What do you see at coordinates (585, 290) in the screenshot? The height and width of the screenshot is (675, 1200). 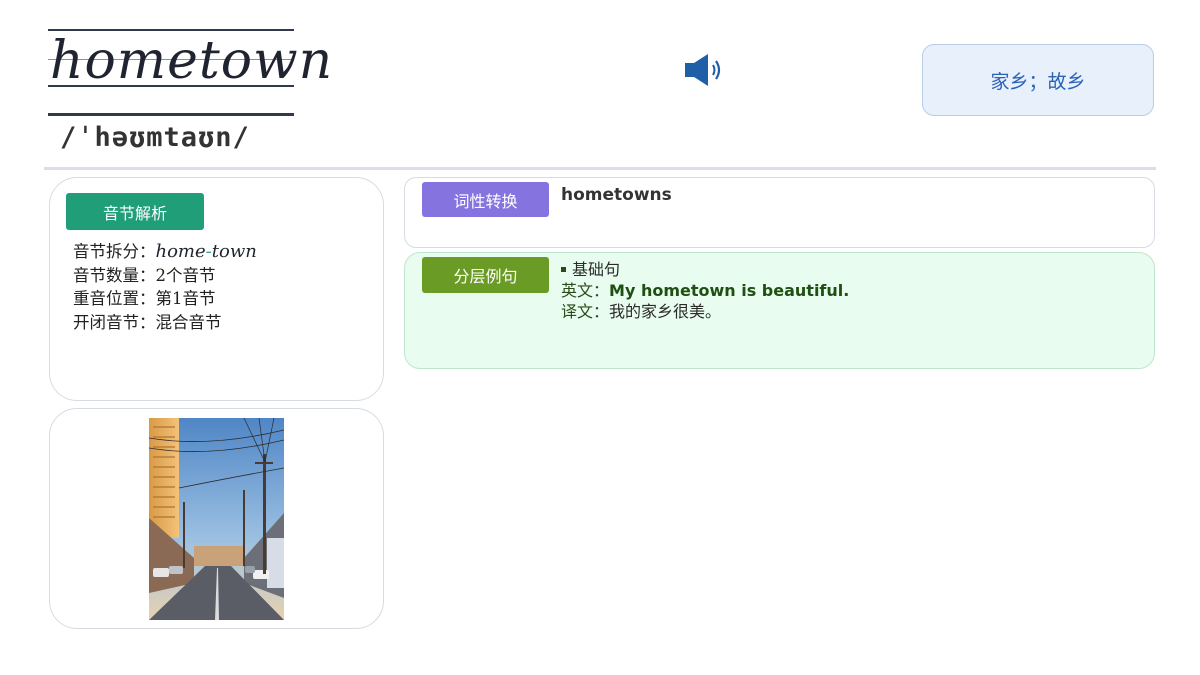 I see `english-label: 英文：` at bounding box center [585, 290].